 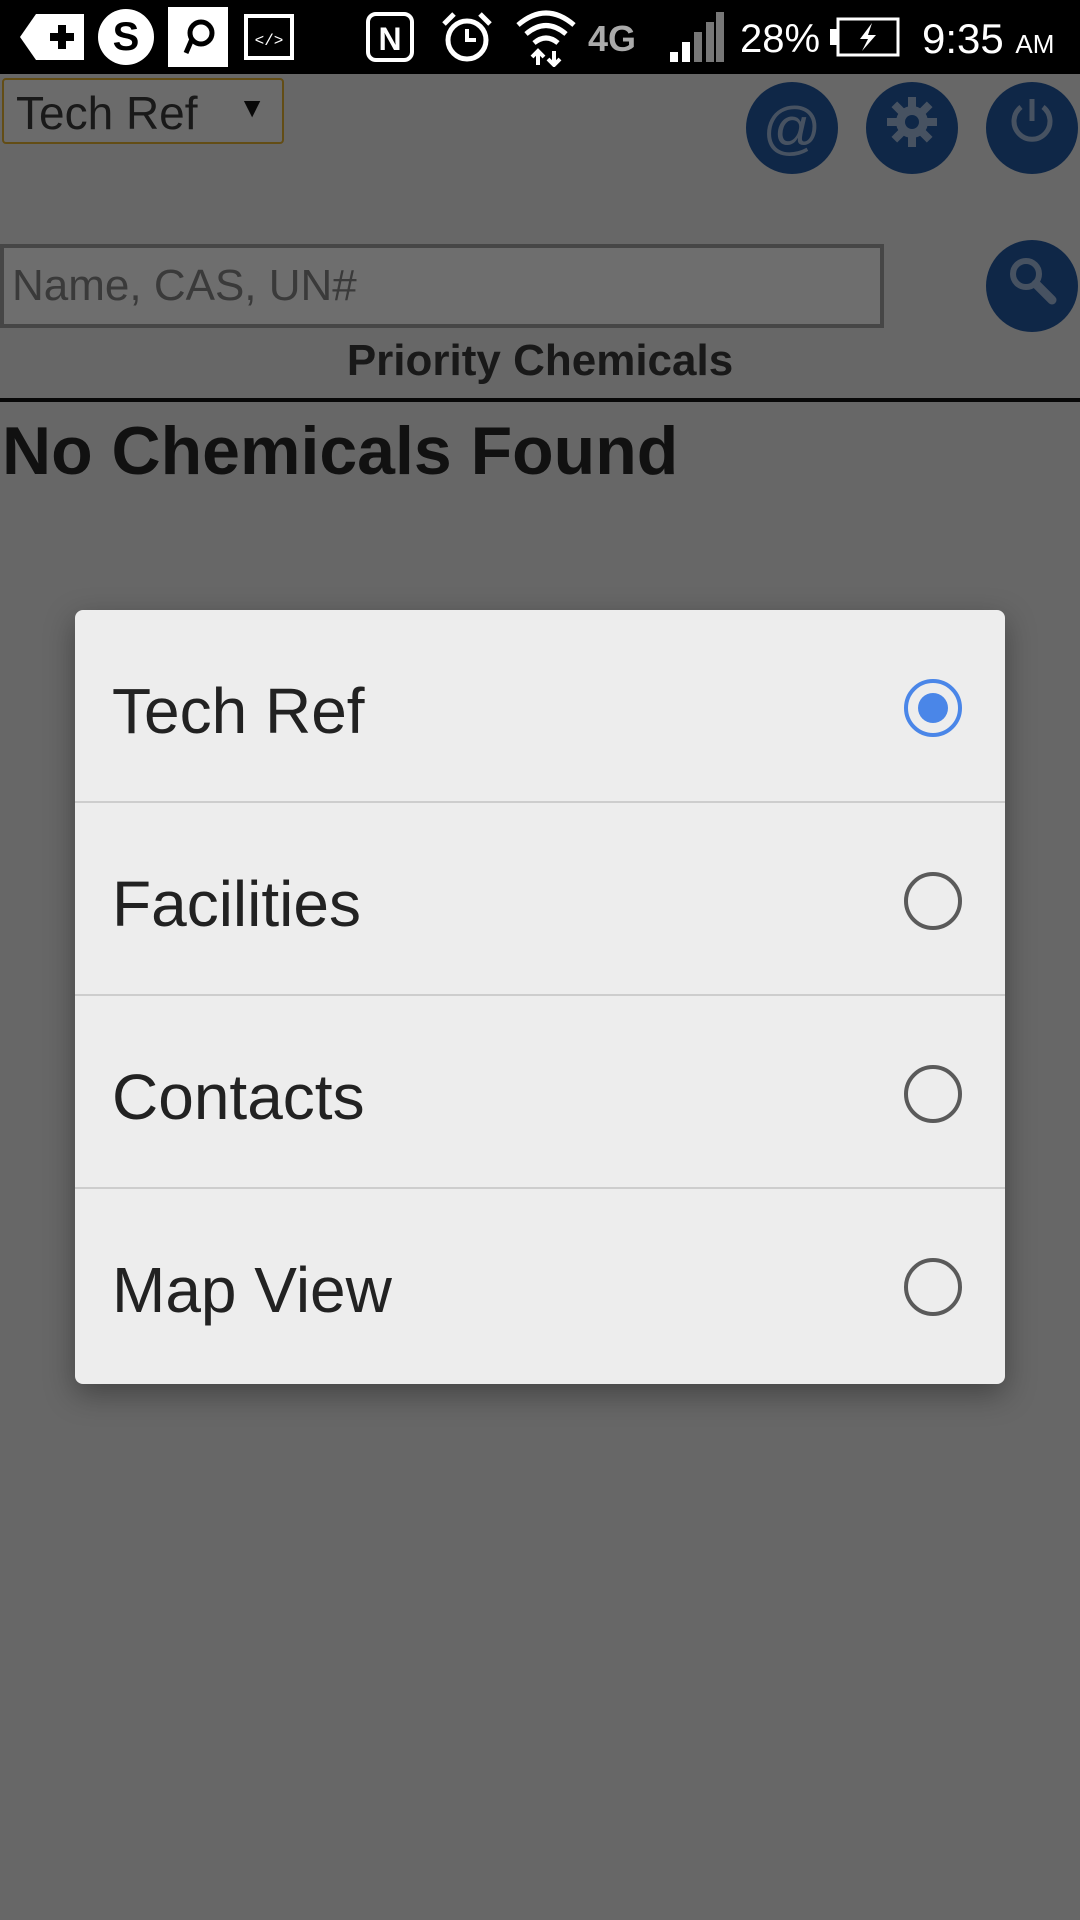 What do you see at coordinates (546, 38) in the screenshot?
I see `wifi-icon` at bounding box center [546, 38].